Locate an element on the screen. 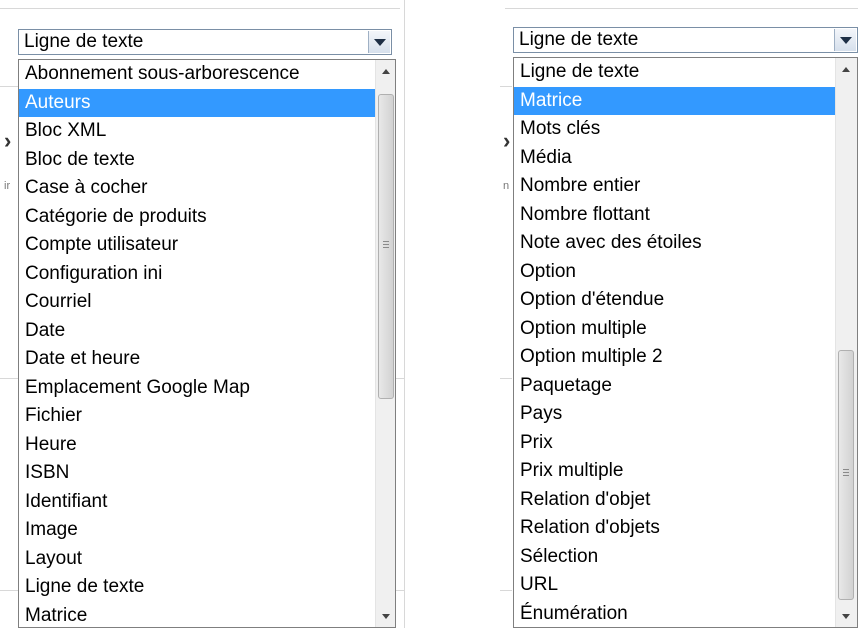  option-item: Option is located at coordinates (674, 272).